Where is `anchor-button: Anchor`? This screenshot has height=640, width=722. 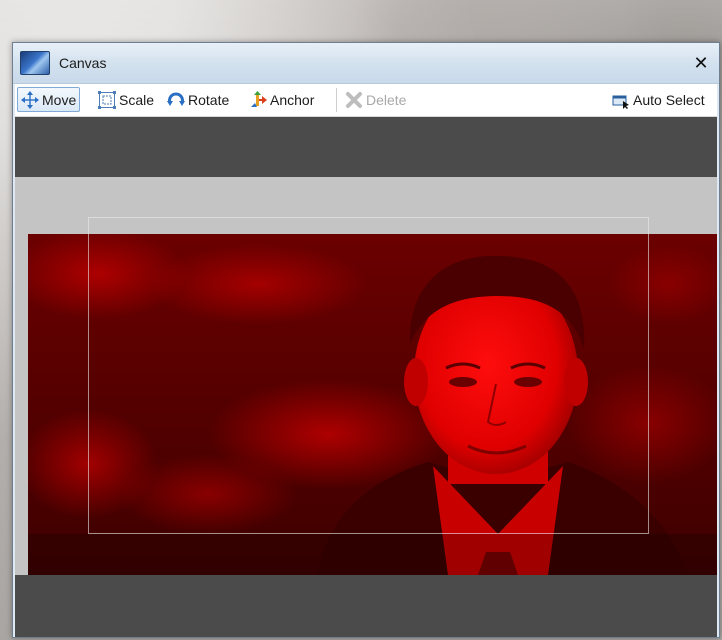 anchor-button: Anchor is located at coordinates (281, 99).